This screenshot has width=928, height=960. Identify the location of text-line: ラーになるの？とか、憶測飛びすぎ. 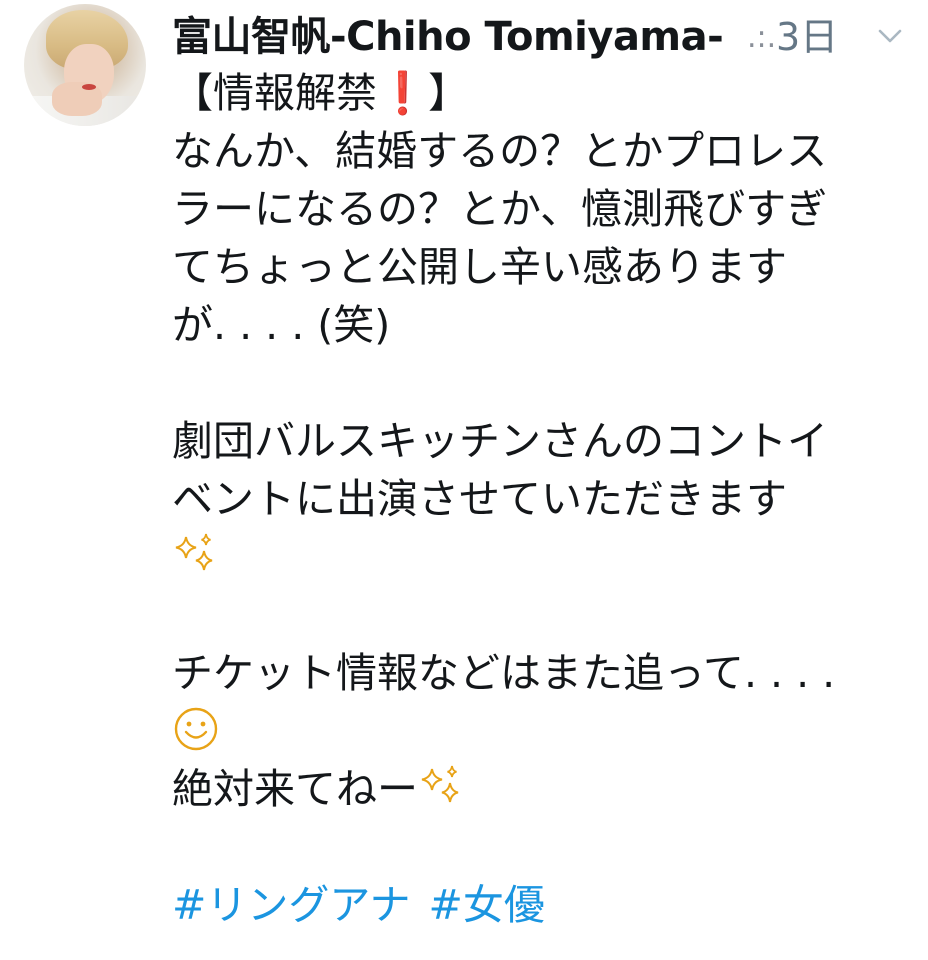
(500, 209).